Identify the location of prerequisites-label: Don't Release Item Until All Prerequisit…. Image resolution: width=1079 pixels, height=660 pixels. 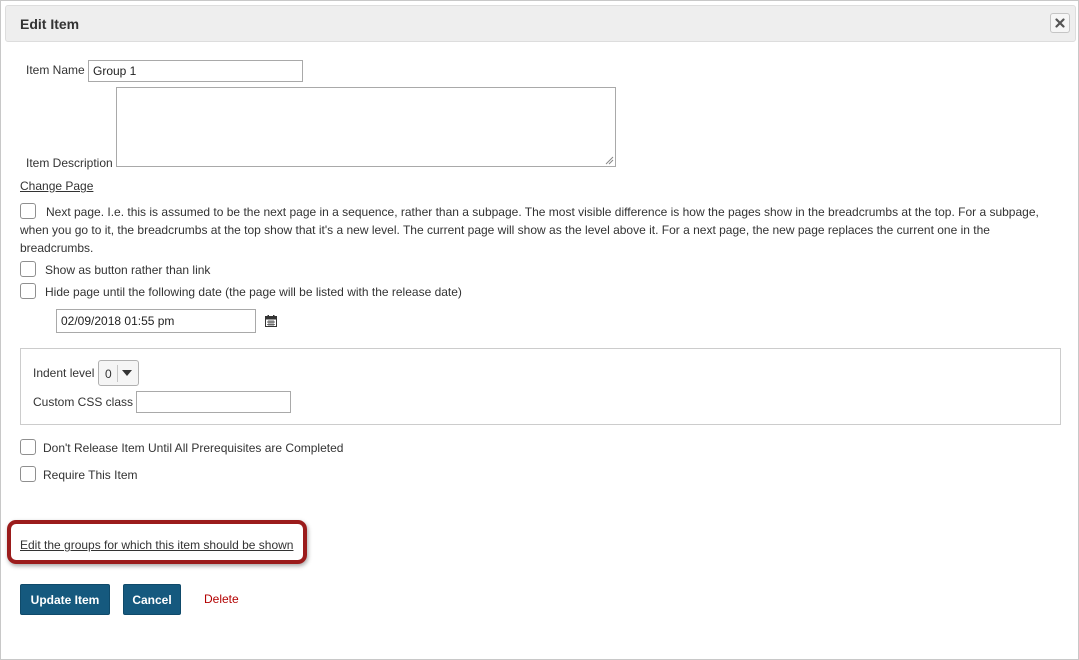
(193, 448).